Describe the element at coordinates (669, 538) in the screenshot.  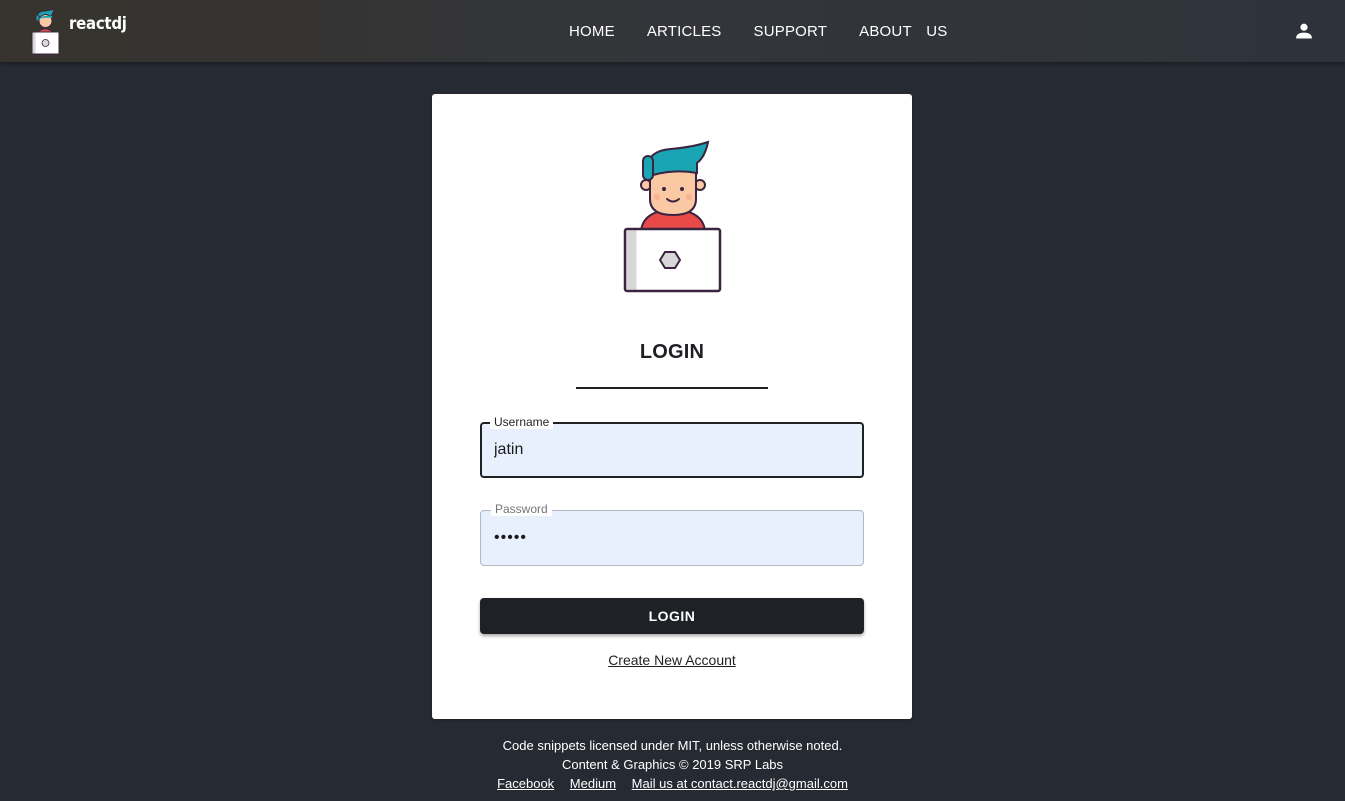
I see `password-input` at that location.